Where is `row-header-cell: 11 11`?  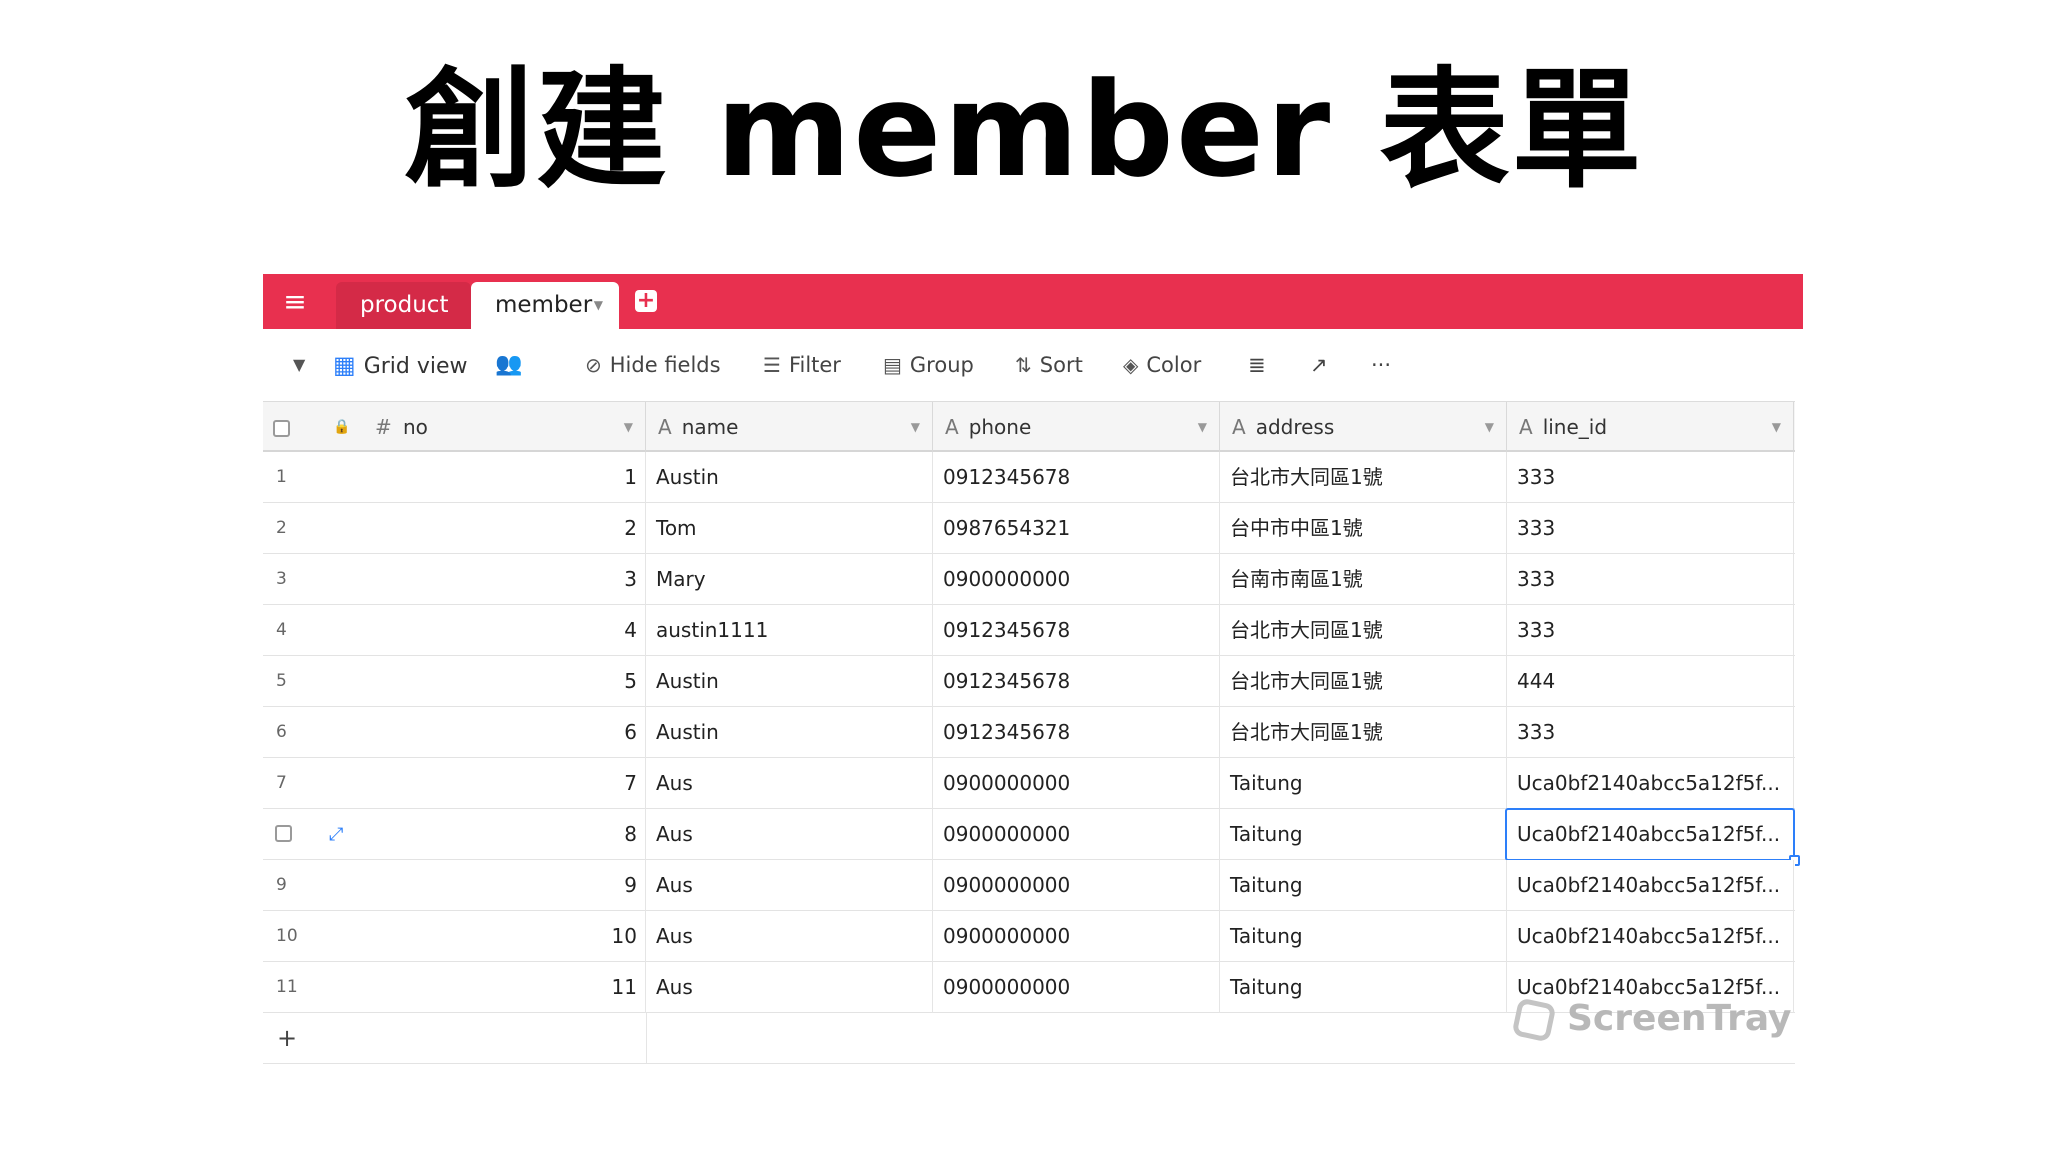 row-header-cell: 11 11 is located at coordinates (454, 987).